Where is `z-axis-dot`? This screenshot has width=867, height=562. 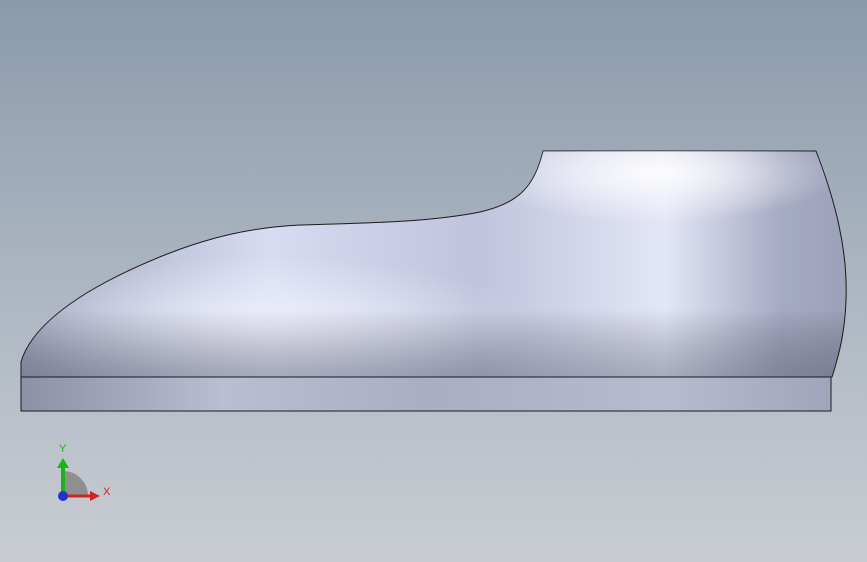
z-axis-dot is located at coordinates (63, 496).